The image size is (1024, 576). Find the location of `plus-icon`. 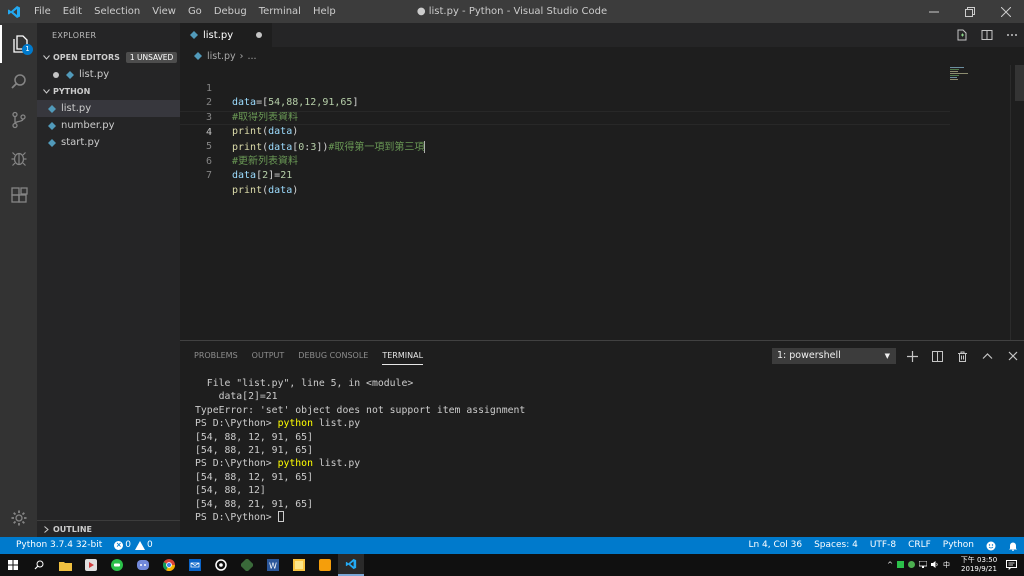

plus-icon is located at coordinates (912, 356).